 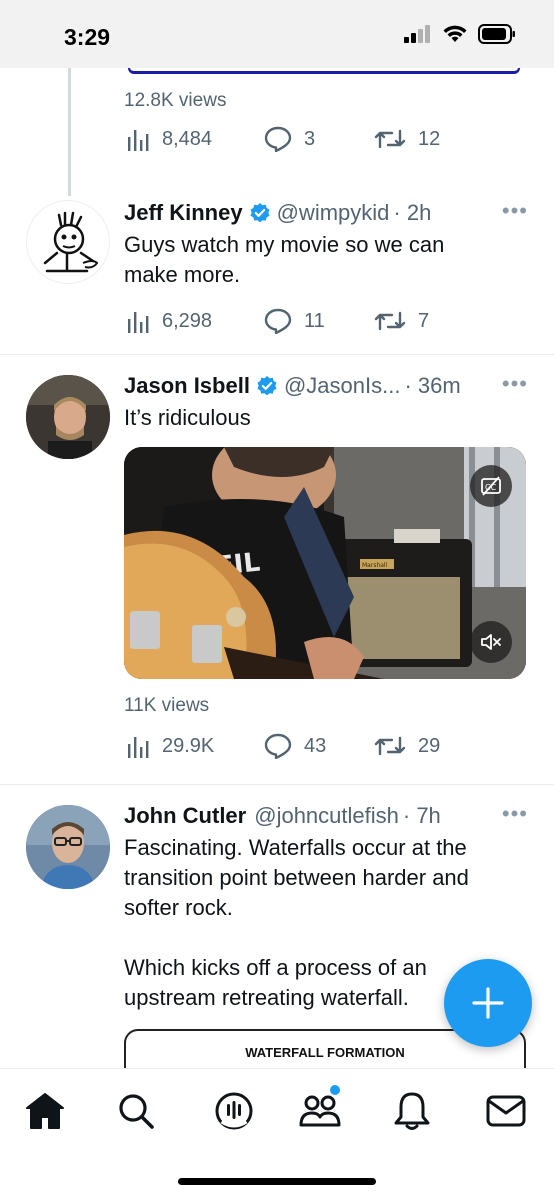 What do you see at coordinates (296, 877) in the screenshot?
I see `tweet-text-line: transition point between harder and` at bounding box center [296, 877].